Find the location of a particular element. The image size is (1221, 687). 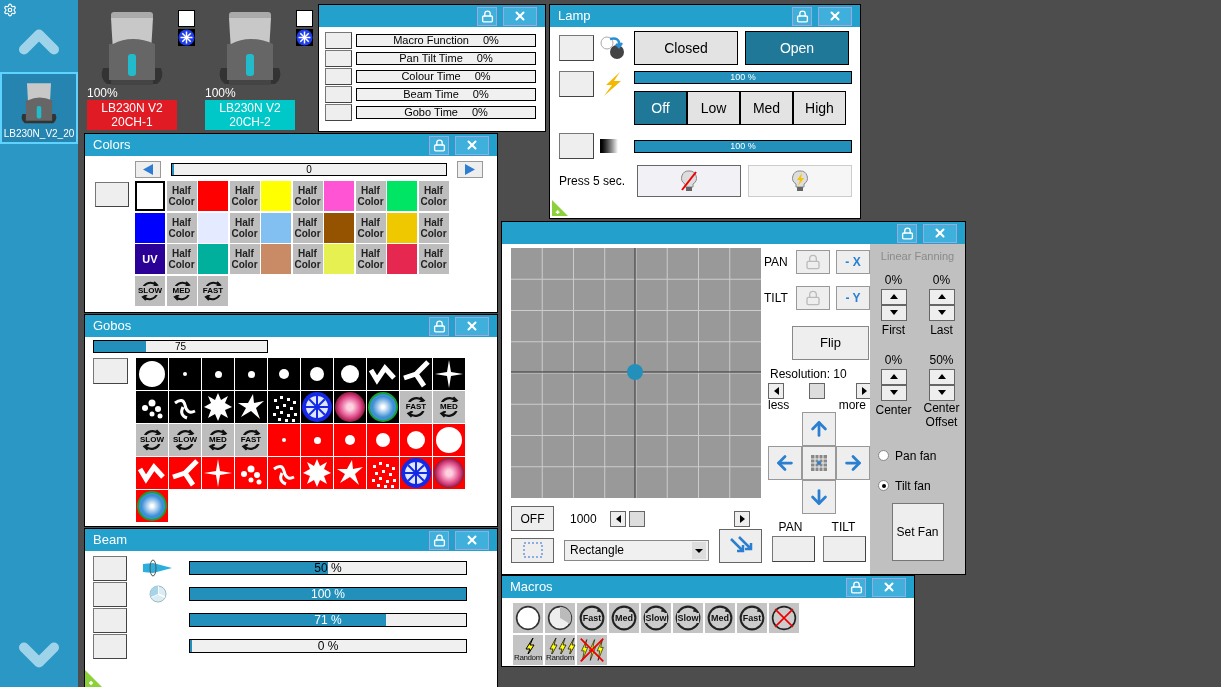

macro-button: Slow is located at coordinates (688, 618).